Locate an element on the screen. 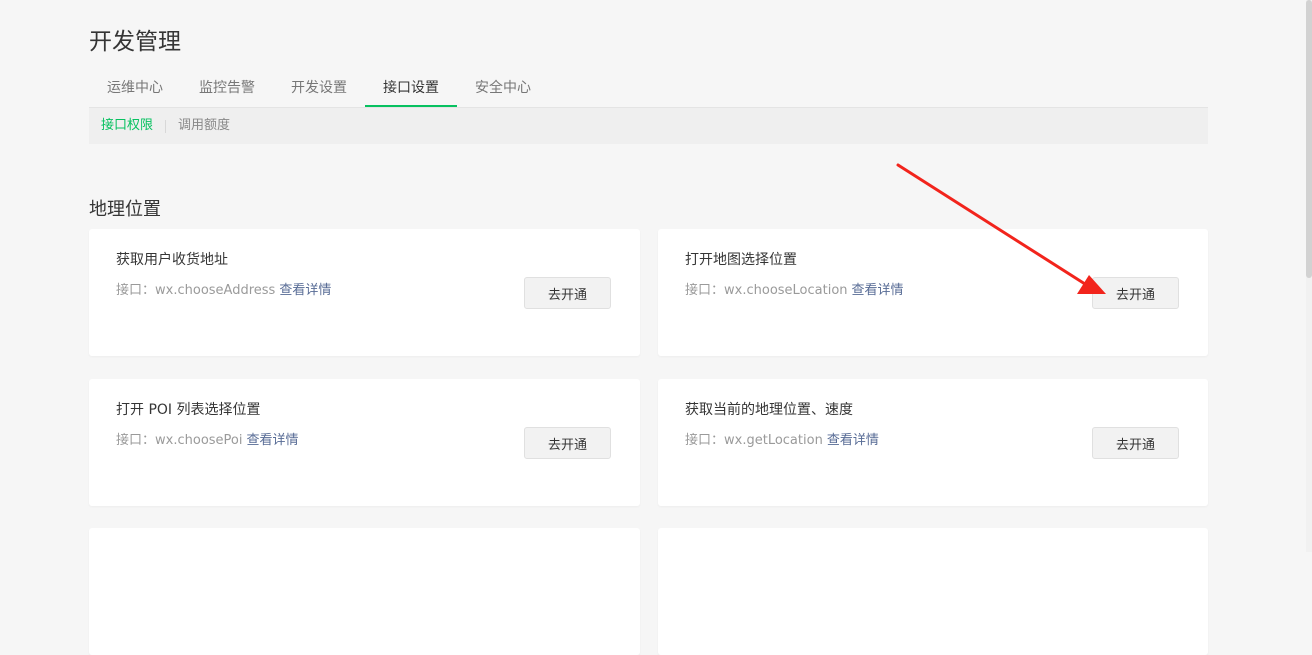 This screenshot has height=655, width=1312. api-name: wx.choosePoi is located at coordinates (199, 440).